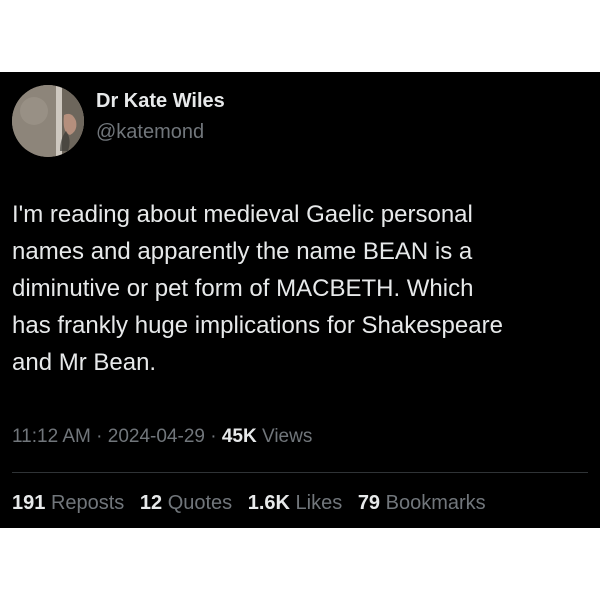 The width and height of the screenshot is (600, 600). I want to click on bookmarks-stat: 79 Bookmarks, so click(422, 503).